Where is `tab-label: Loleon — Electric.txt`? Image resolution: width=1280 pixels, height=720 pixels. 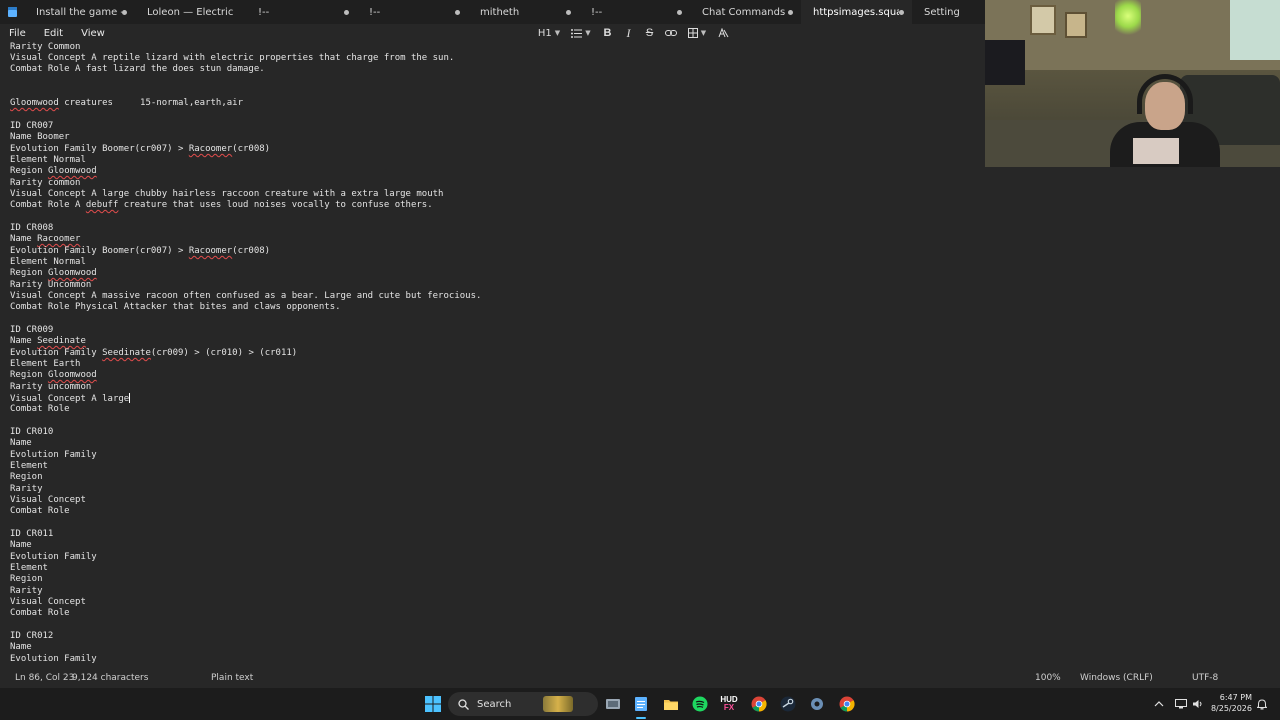
tab-label: Loleon — Electric.txt is located at coordinates (190, 12).